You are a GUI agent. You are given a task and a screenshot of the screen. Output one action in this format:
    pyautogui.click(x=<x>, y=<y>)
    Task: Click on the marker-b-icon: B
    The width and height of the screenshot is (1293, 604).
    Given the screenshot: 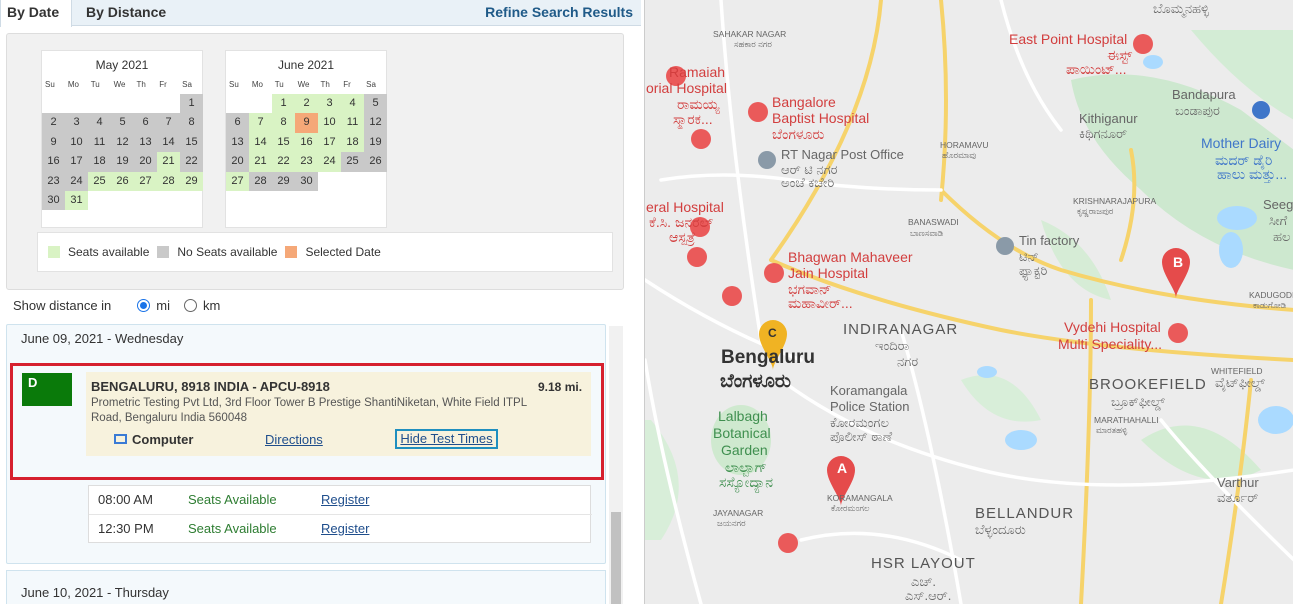 What is the action you would take?
    pyautogui.click(x=1178, y=262)
    